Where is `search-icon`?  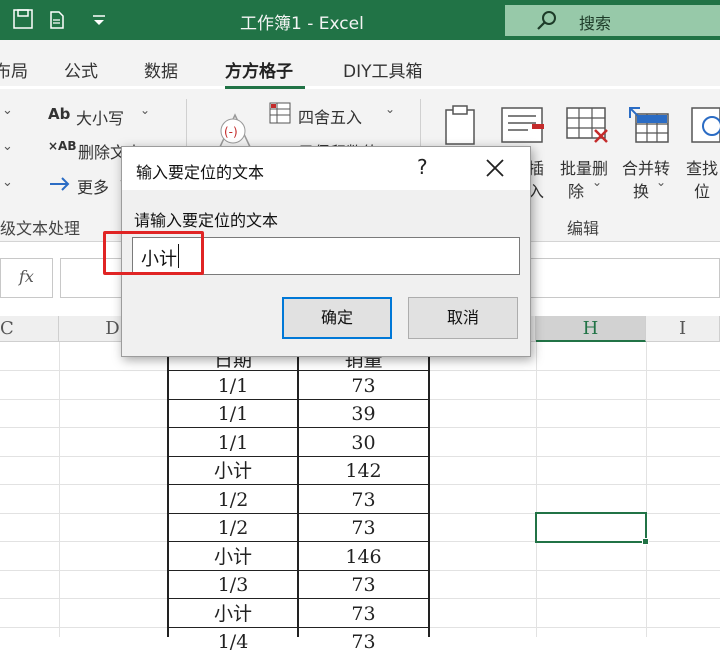
search-icon is located at coordinates (546, 20).